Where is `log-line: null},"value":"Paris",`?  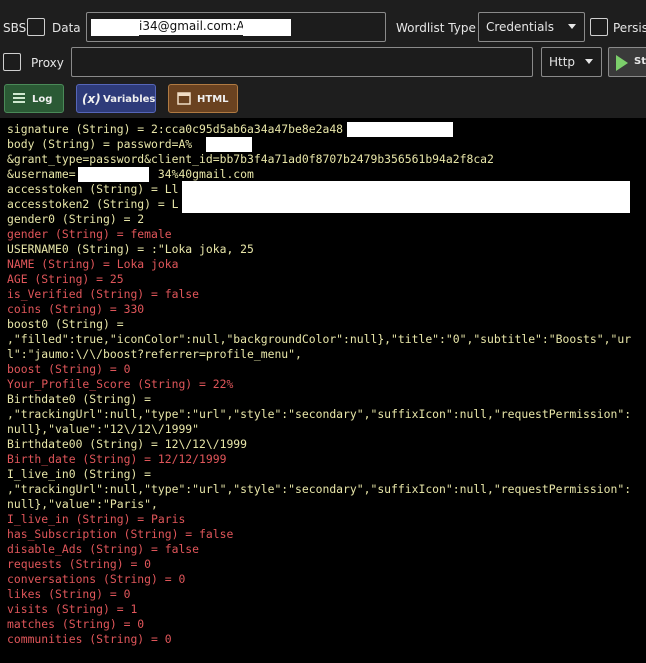
log-line: null},"value":"Paris", is located at coordinates (82, 504).